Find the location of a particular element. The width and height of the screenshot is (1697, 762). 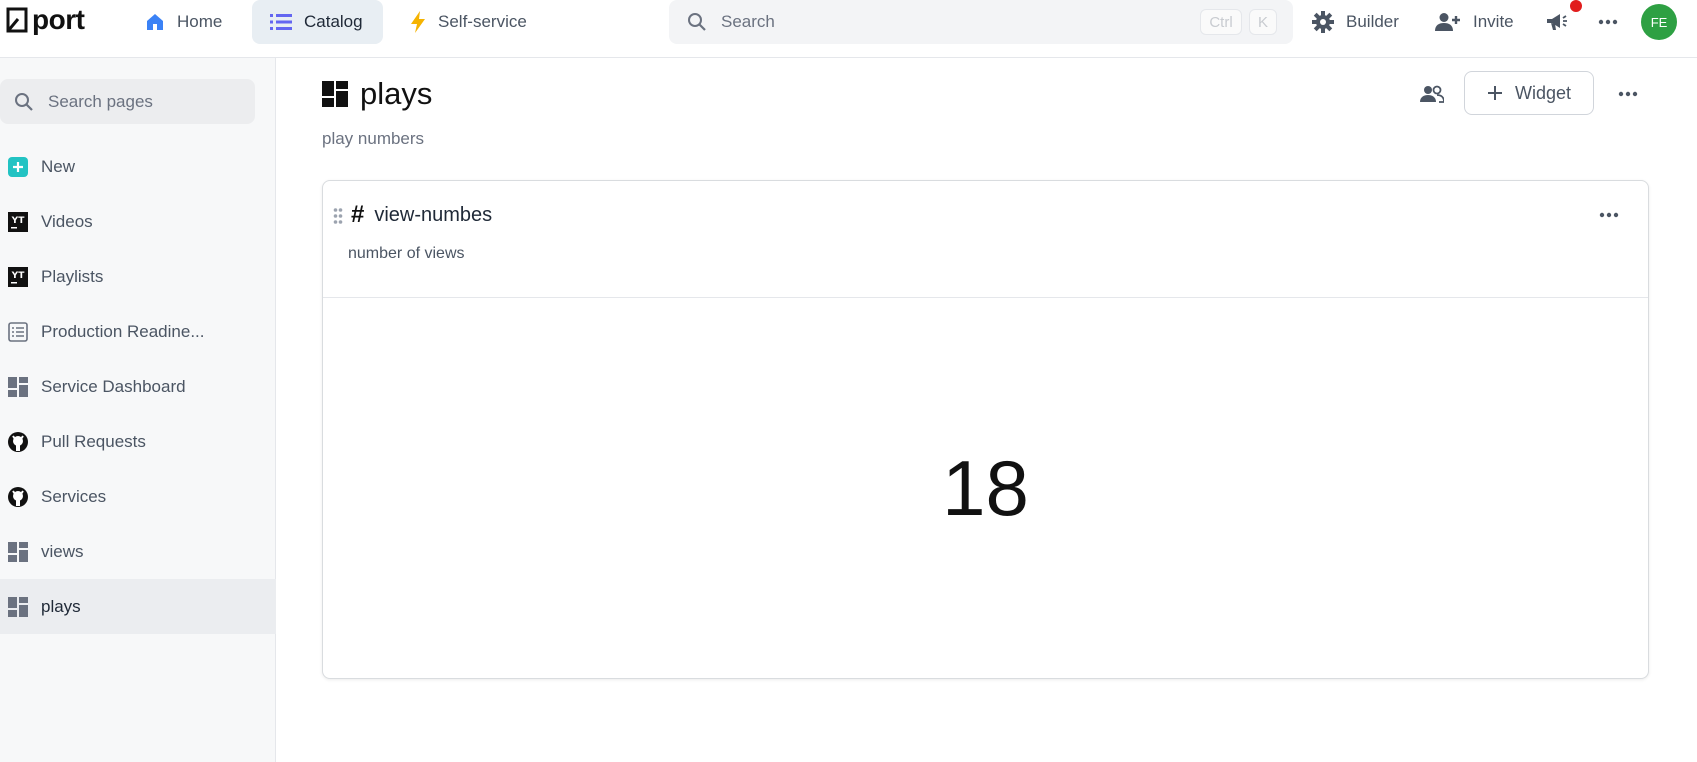

sidebar-item-videos: YT Videos is located at coordinates (138, 221).